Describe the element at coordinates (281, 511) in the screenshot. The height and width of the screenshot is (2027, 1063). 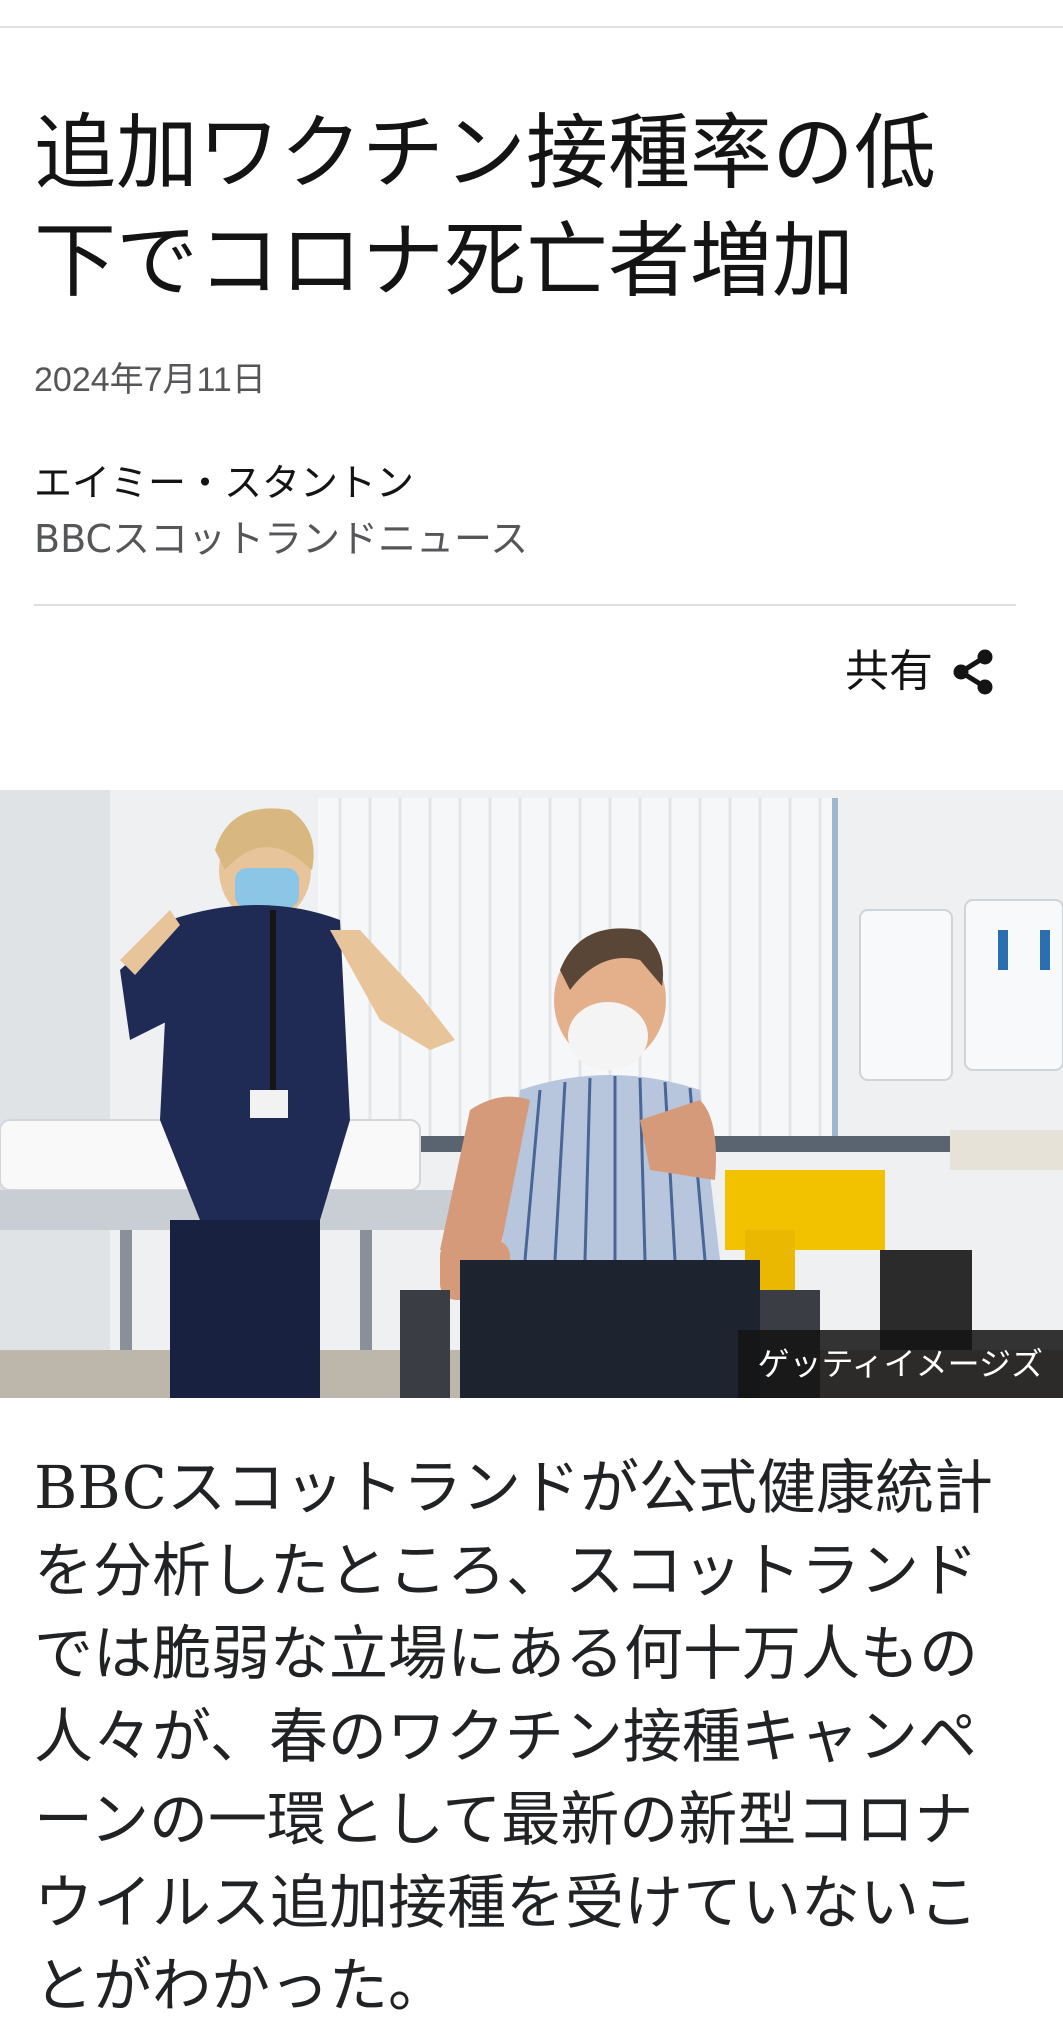
I see `byline: エイミー・スタントン BBCスコットランドニュース` at that location.